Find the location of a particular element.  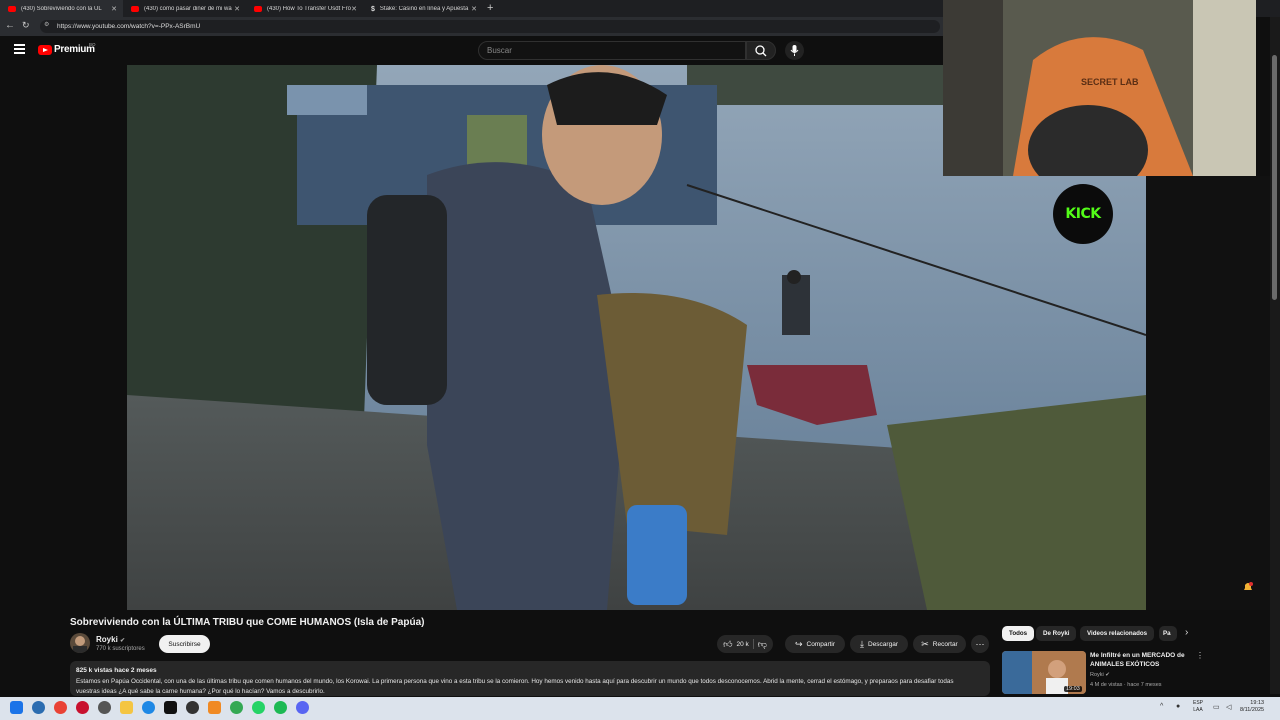

more-actions-button: ⋯ is located at coordinates (980, 644).